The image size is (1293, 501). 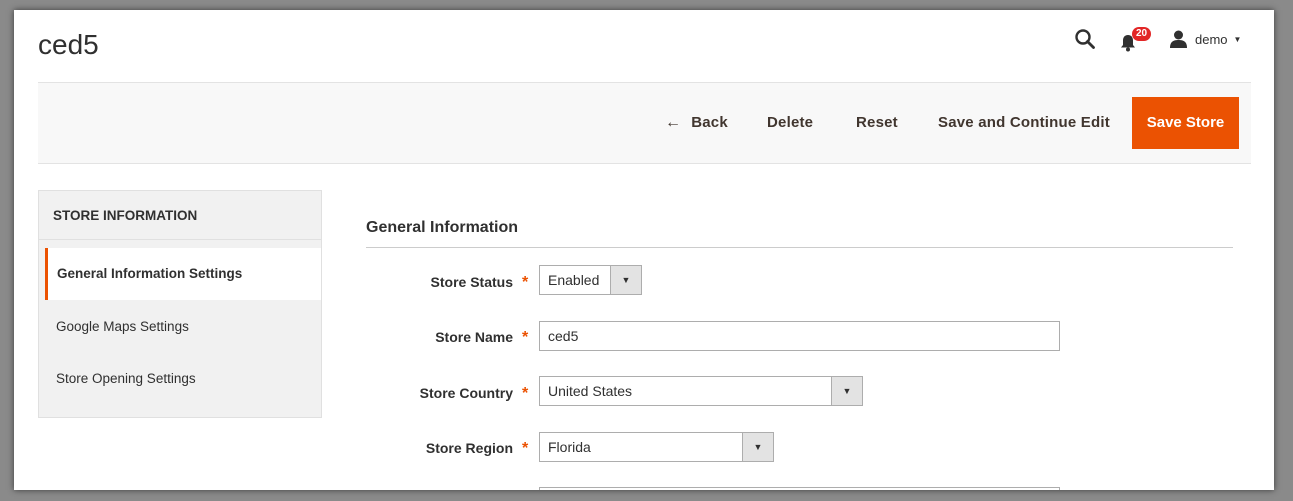 I want to click on store-status-label: Store Status, so click(x=471, y=282).